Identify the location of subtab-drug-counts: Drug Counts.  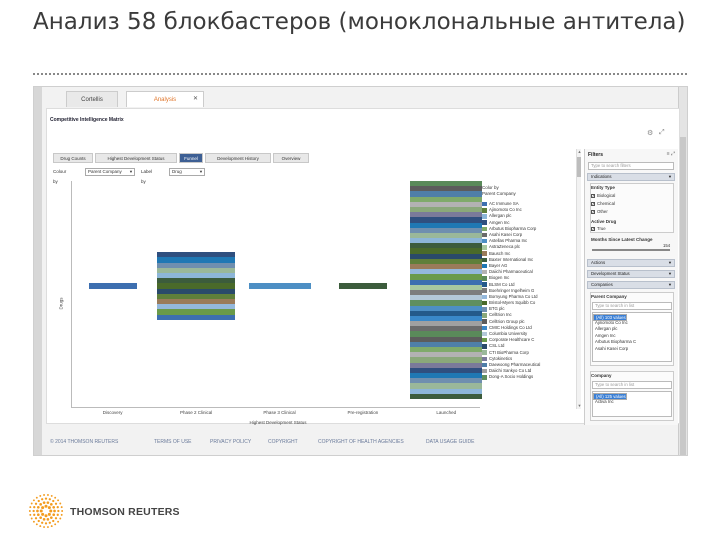
(73, 158).